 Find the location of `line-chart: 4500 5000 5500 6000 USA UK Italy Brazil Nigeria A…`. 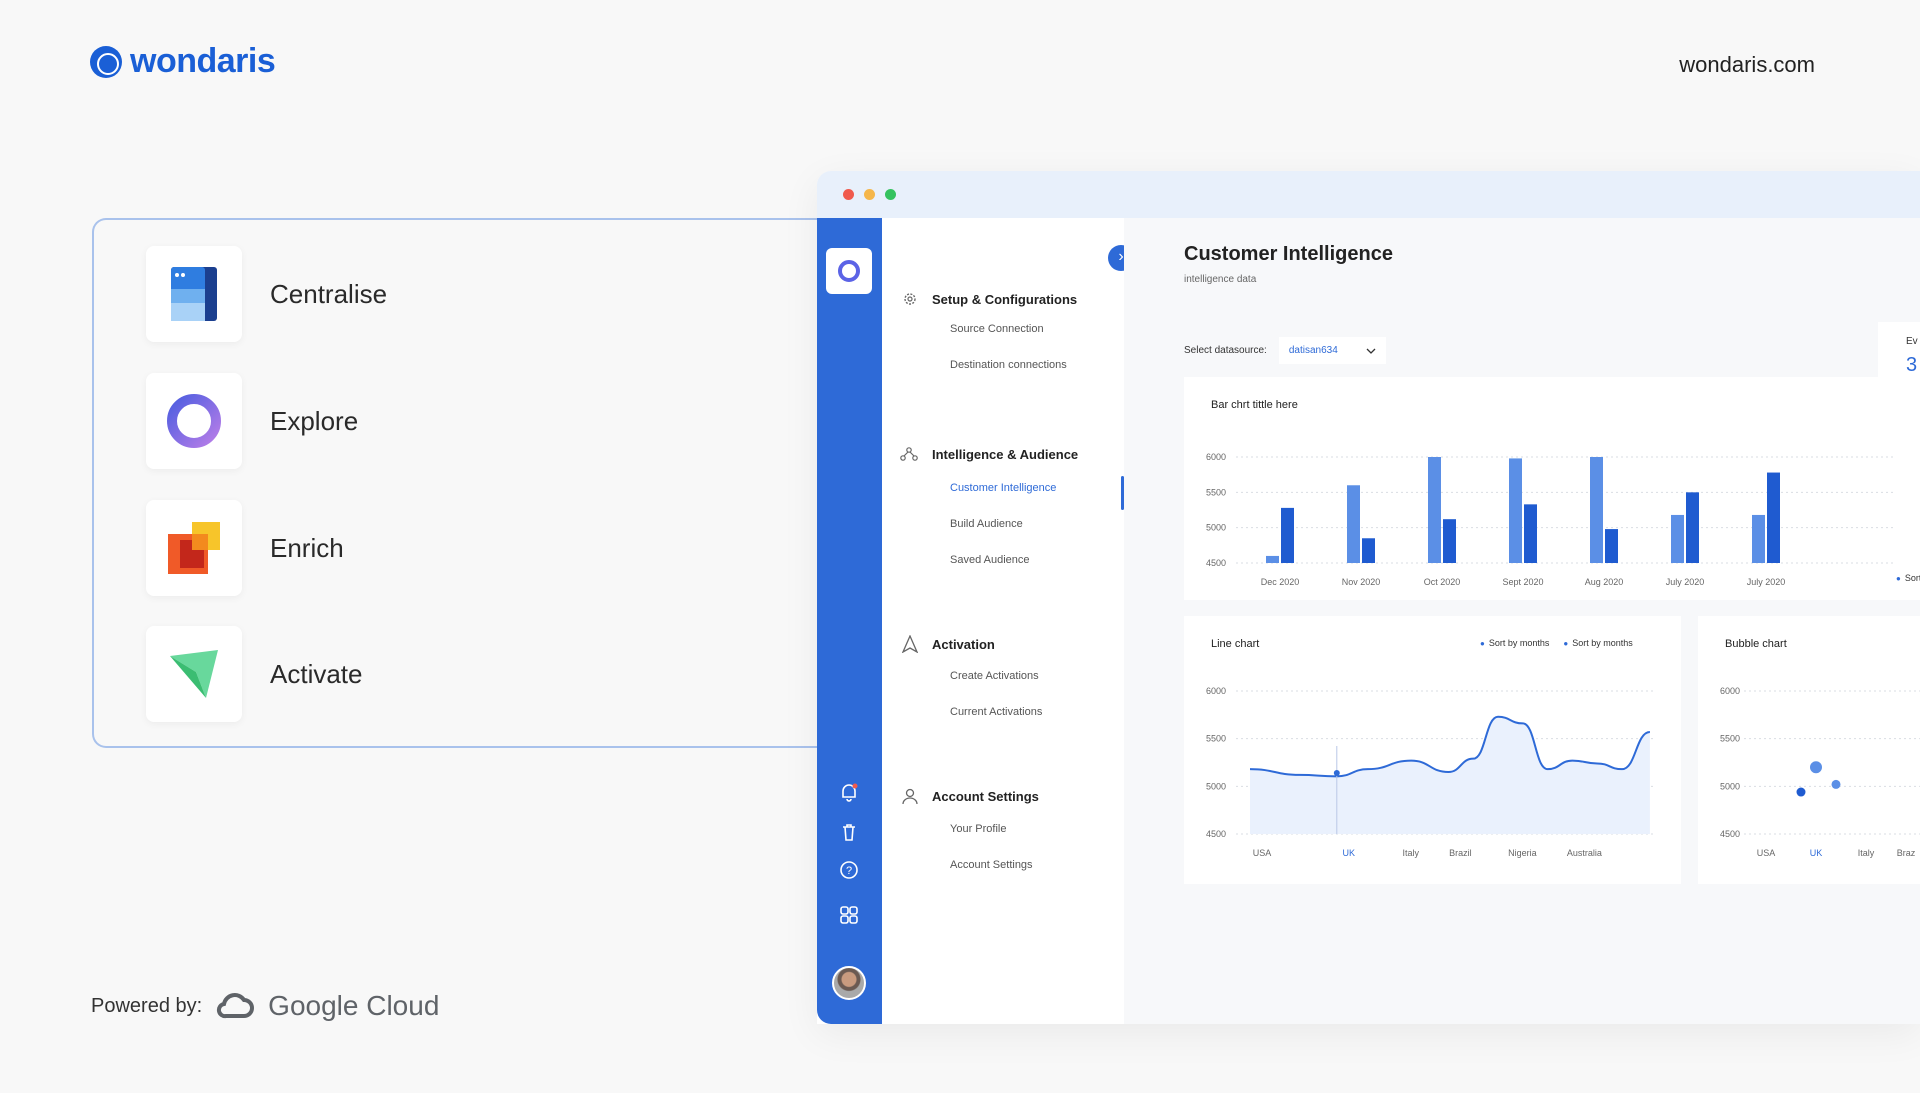

line-chart: 4500 5000 5500 6000 USA UK Italy Brazil Nigeria A… is located at coordinates (1431, 772).